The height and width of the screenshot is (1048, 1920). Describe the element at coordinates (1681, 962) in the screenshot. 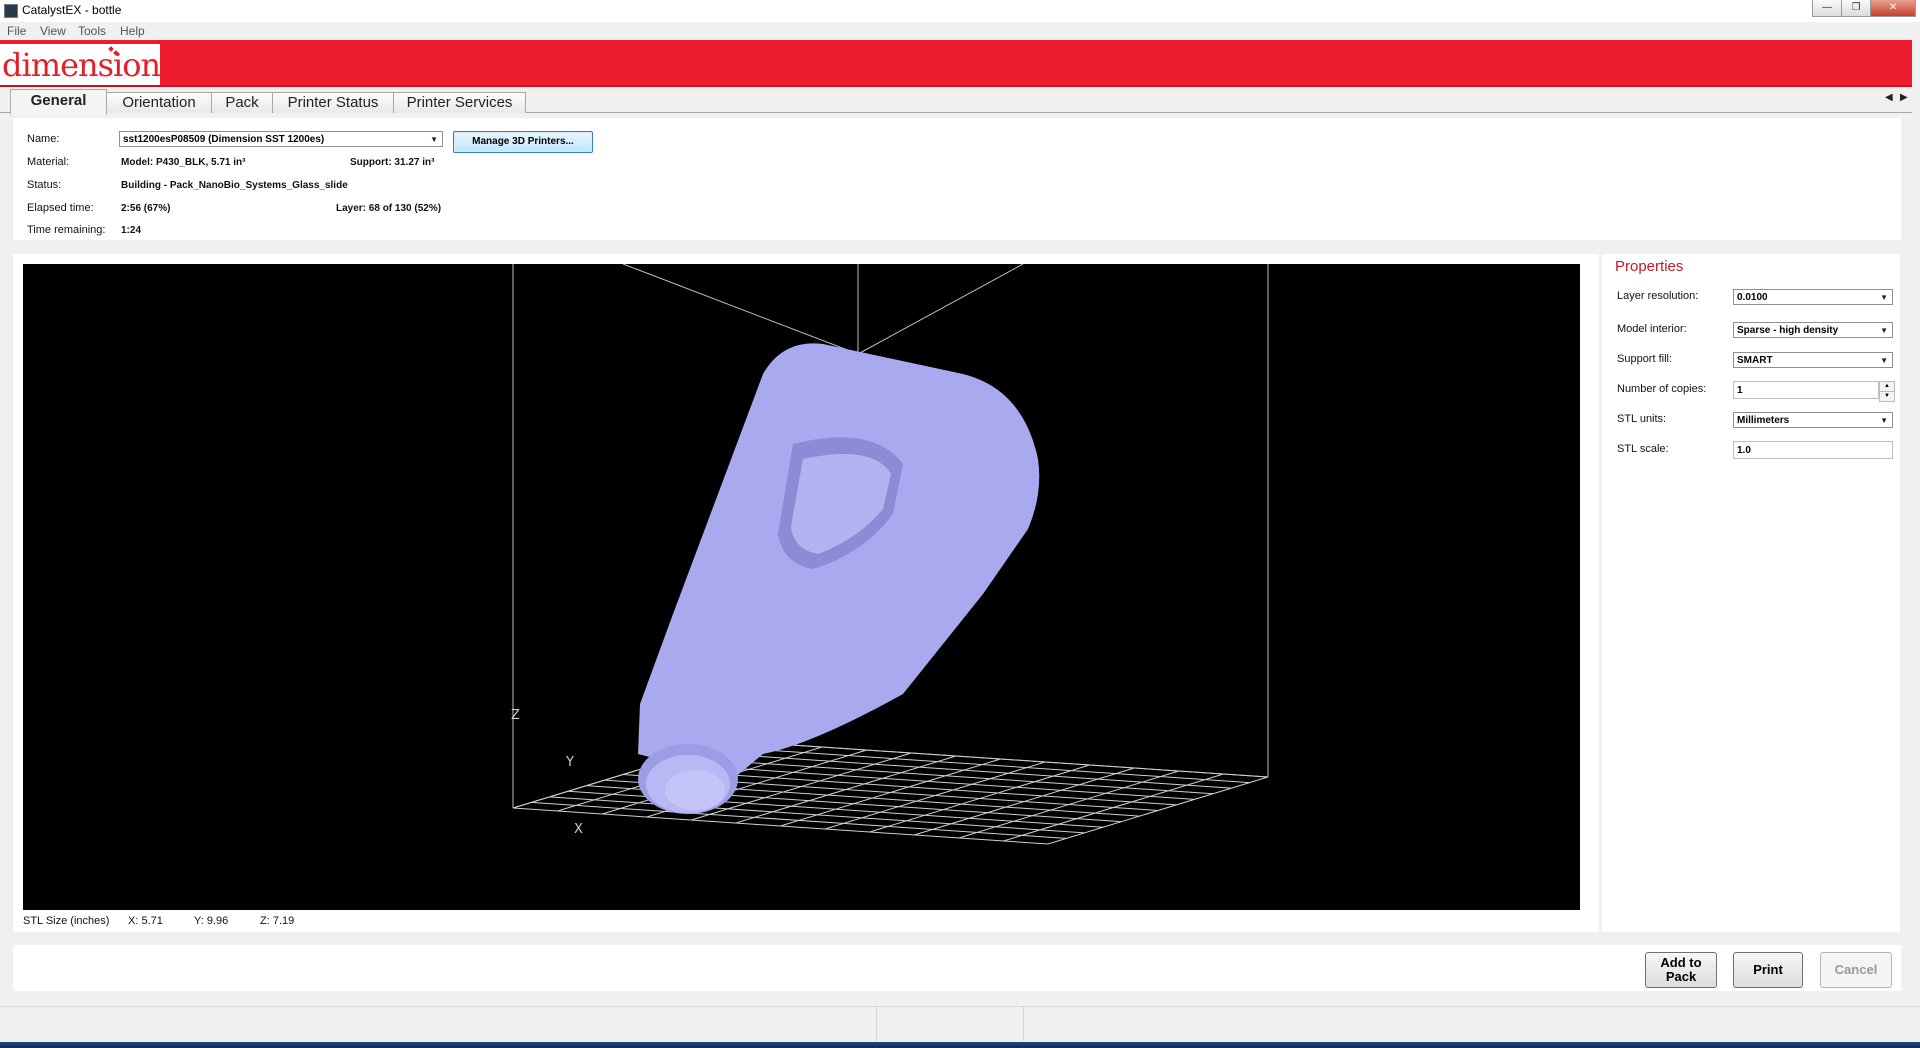

I see `add-to-pack-line1: Add to` at that location.